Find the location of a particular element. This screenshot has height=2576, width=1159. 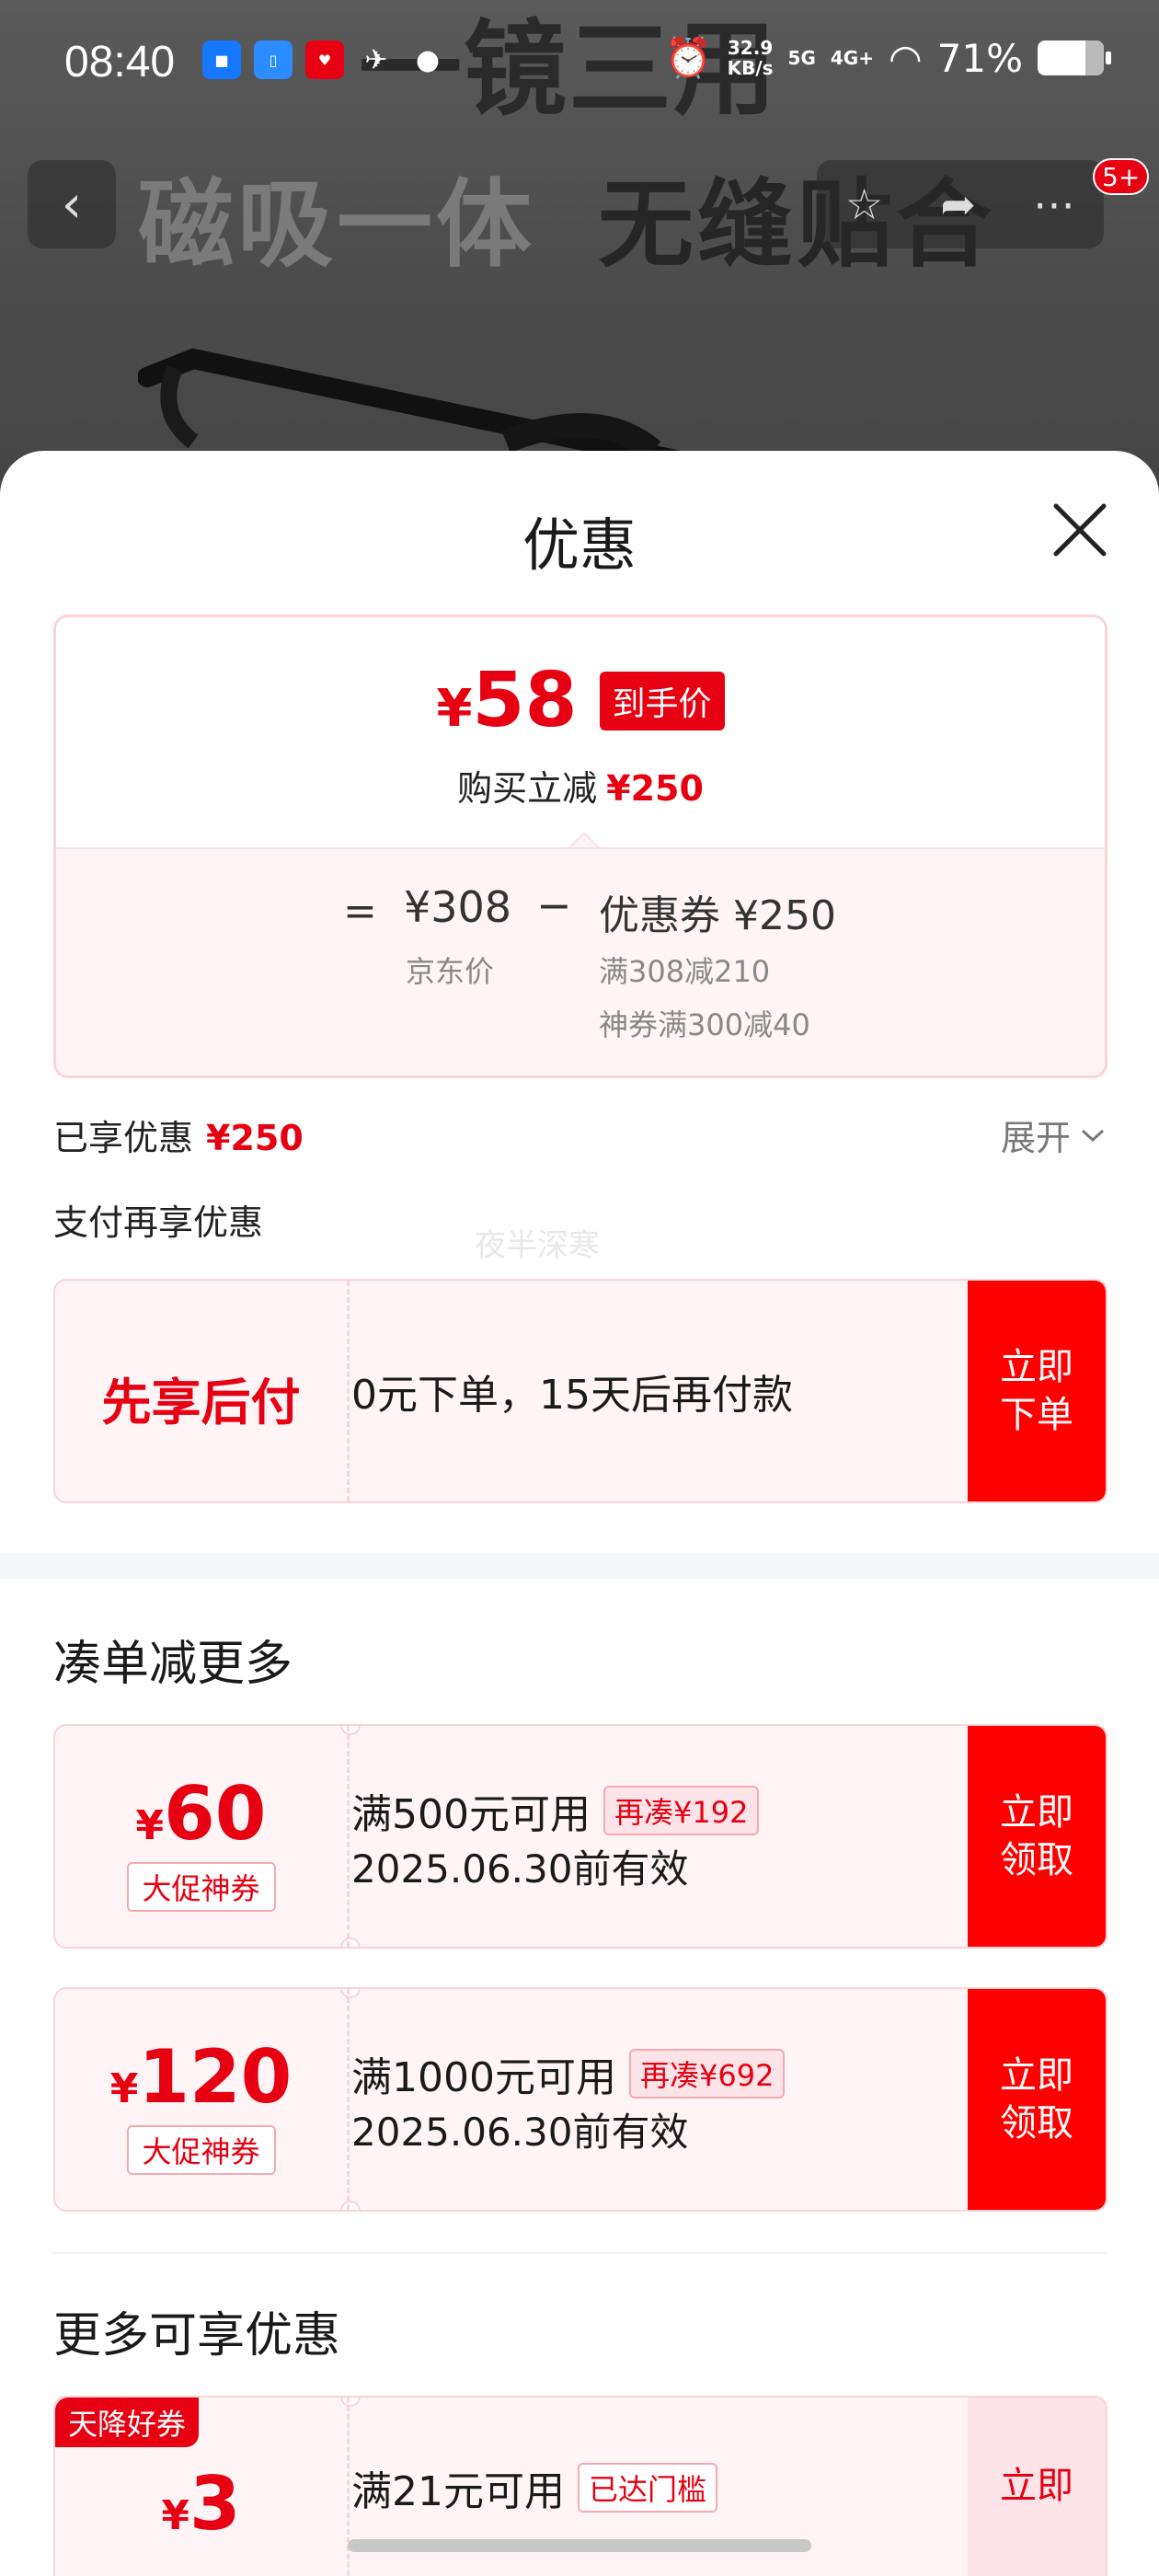

net-speed: 32.9 KB/s is located at coordinates (750, 58).